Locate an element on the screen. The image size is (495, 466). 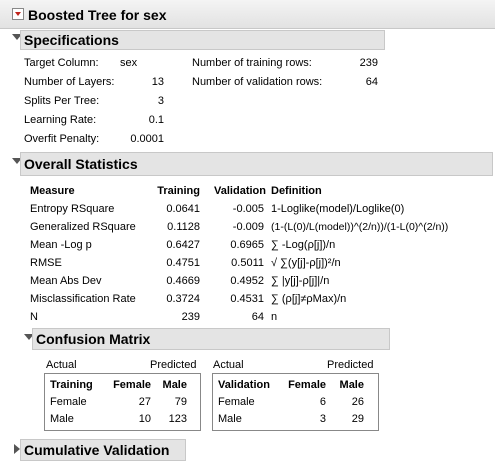
definition-cell: 1-Loglike(model)/Loglike(0) is located at coordinates (338, 209).